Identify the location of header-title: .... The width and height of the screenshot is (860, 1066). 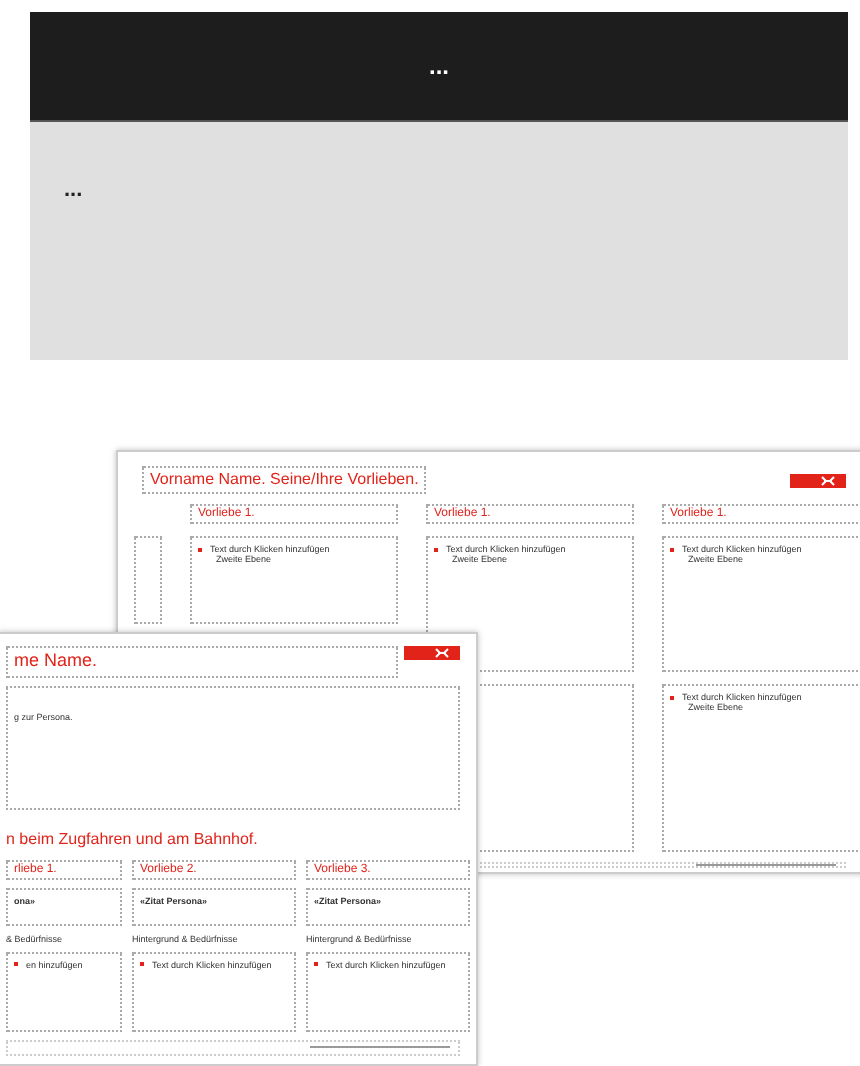
(438, 66).